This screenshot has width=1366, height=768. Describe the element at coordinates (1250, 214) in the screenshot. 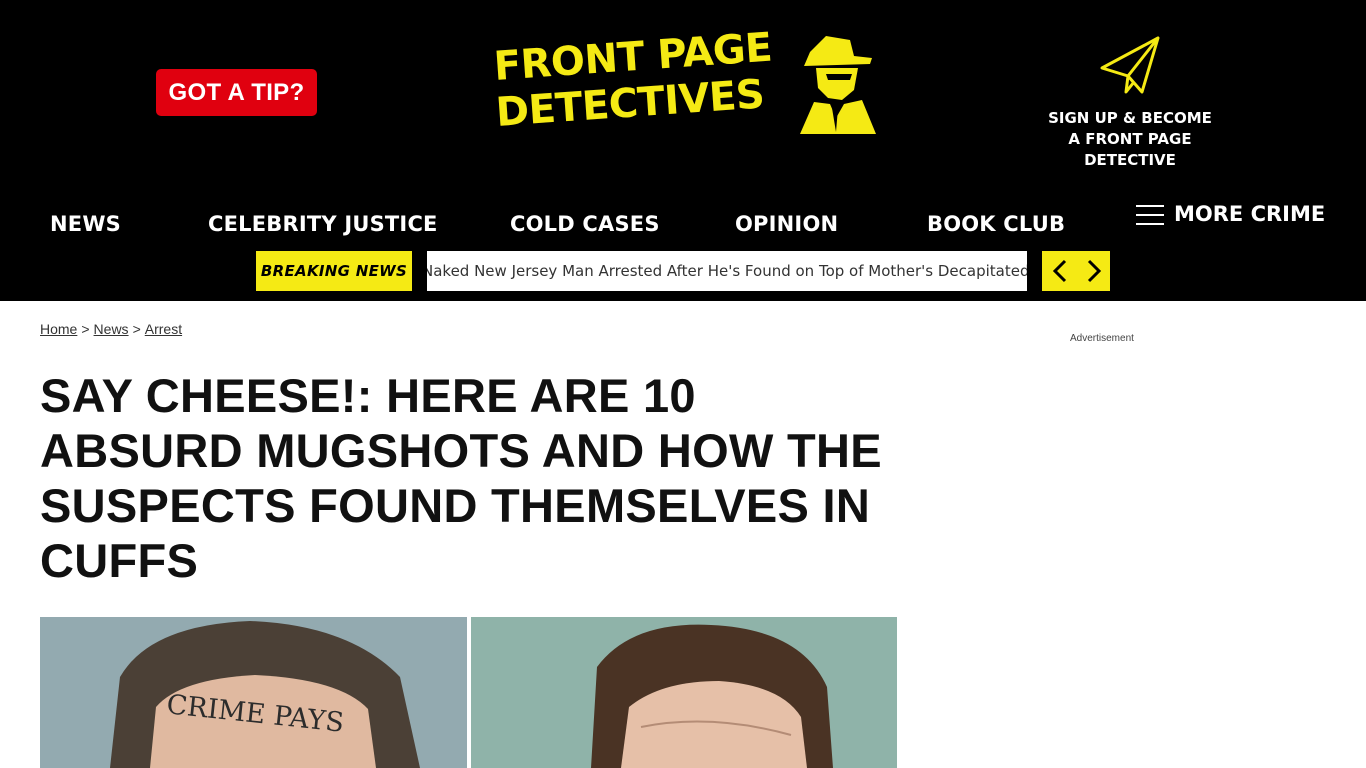

I see `more-crime-label: MORE CRIME` at that location.